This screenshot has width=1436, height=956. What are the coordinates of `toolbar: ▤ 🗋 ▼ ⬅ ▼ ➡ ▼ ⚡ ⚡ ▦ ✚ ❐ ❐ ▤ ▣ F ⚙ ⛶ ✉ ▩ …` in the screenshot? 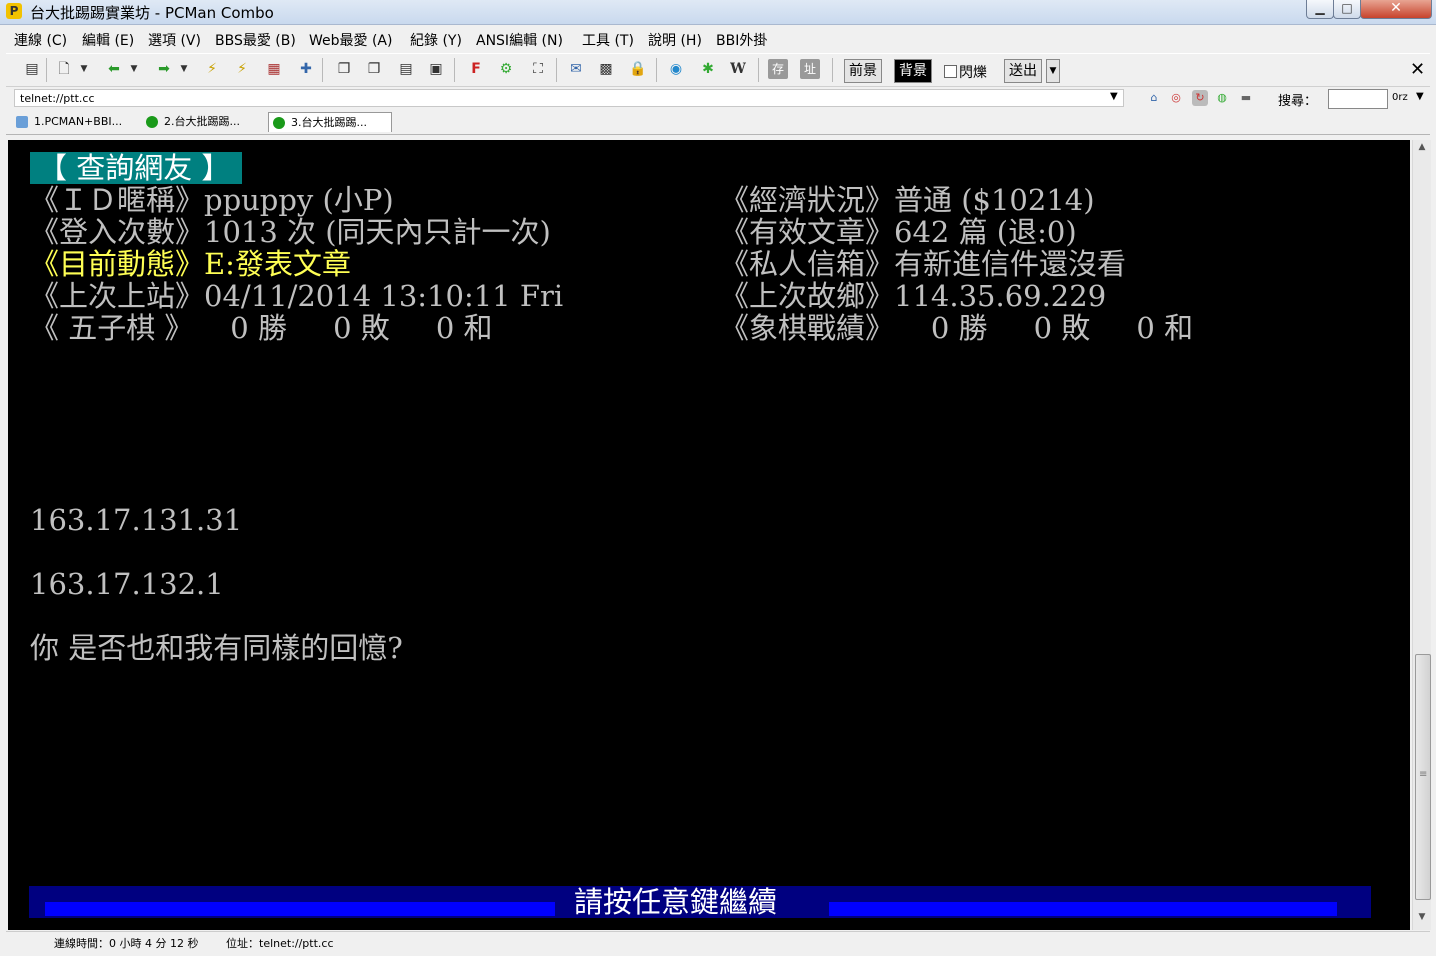 It's located at (718, 70).